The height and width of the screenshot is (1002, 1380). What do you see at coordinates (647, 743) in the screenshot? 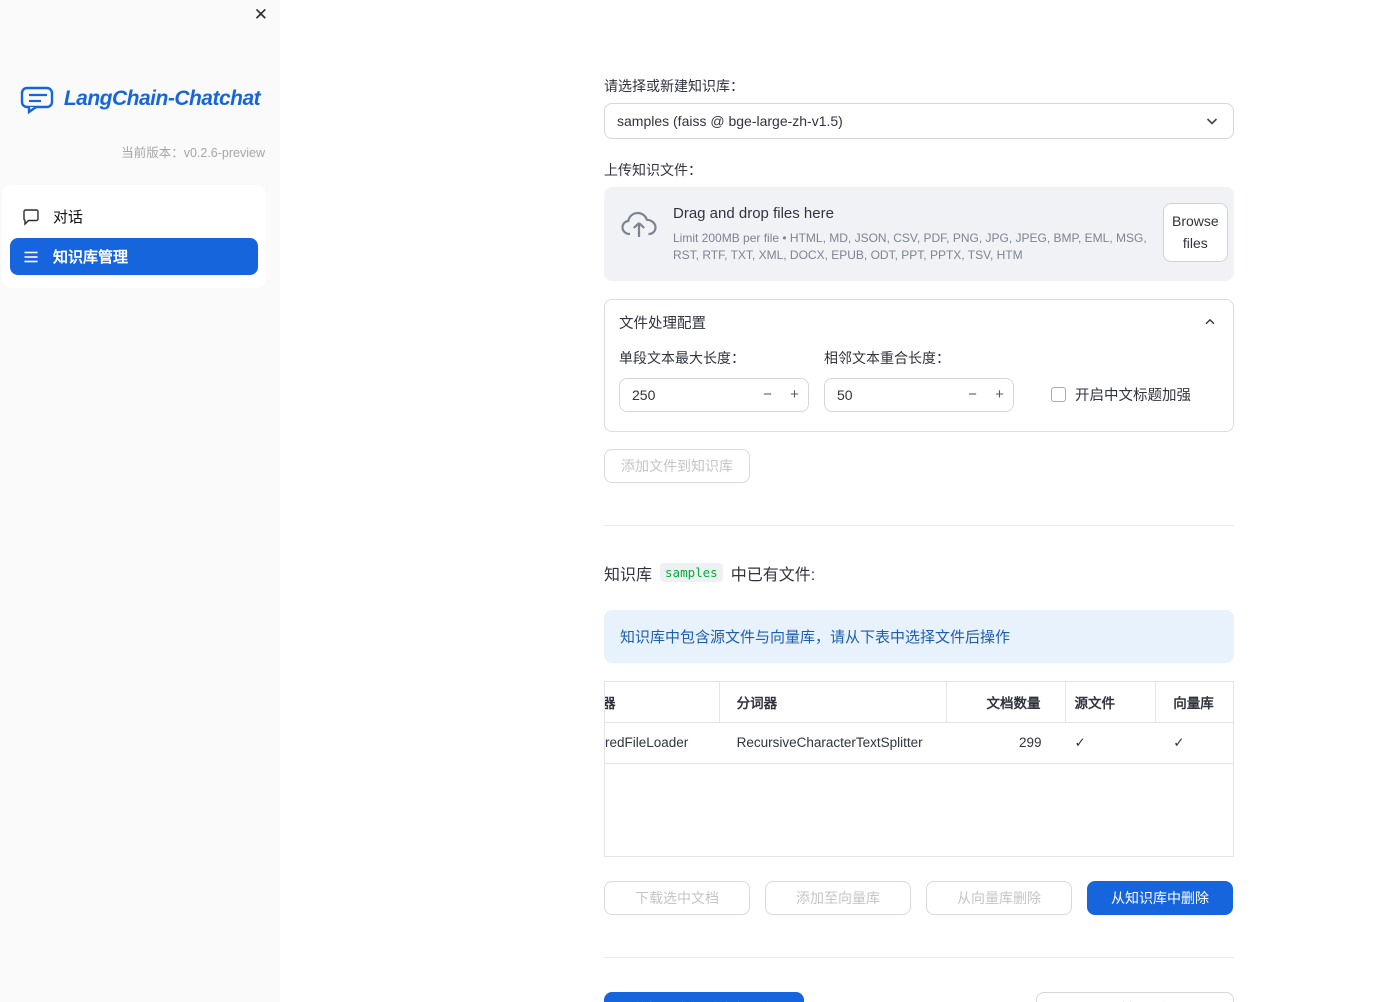
I see `cell-loader: redFileLoader` at bounding box center [647, 743].